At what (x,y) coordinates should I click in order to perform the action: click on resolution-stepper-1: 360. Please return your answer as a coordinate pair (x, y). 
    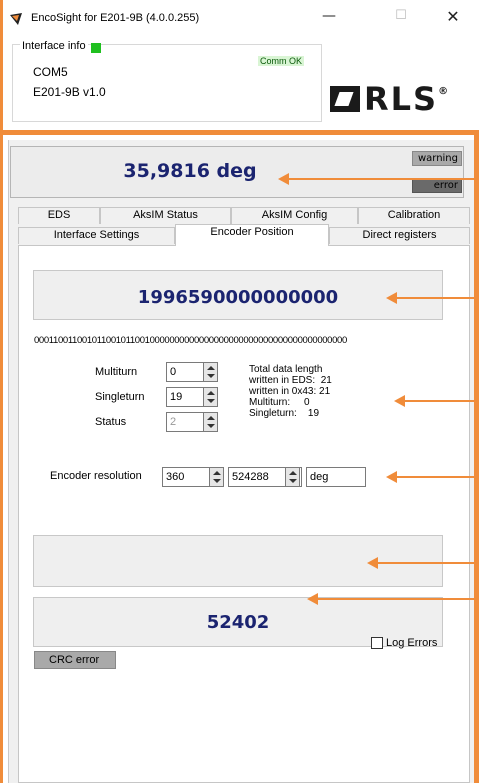
    Looking at the image, I should click on (193, 477).